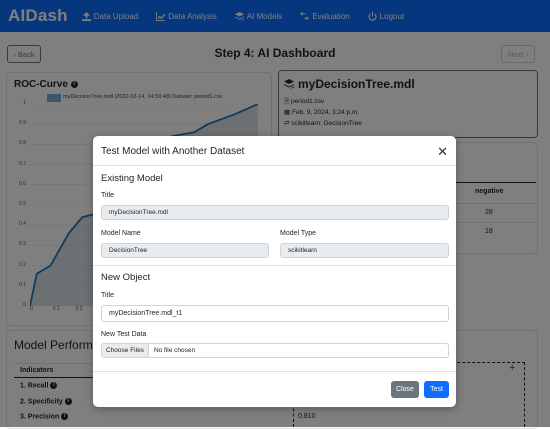 Image resolution: width=550 pixels, height=429 pixels. Describe the element at coordinates (107, 295) in the screenshot. I see `new-title-label: Title` at that location.